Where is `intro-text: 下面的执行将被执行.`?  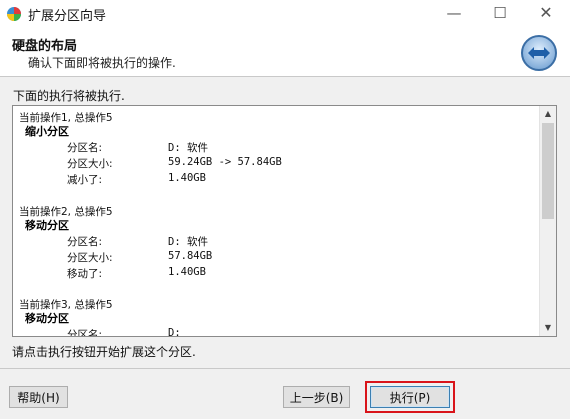
intro-text: 下面的执行将被执行. is located at coordinates (69, 96).